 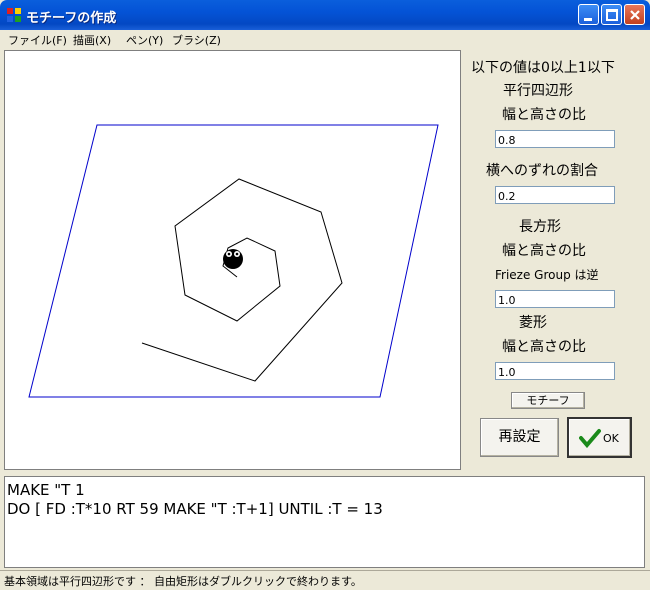 What do you see at coordinates (555, 299) in the screenshot?
I see `frieze-input` at bounding box center [555, 299].